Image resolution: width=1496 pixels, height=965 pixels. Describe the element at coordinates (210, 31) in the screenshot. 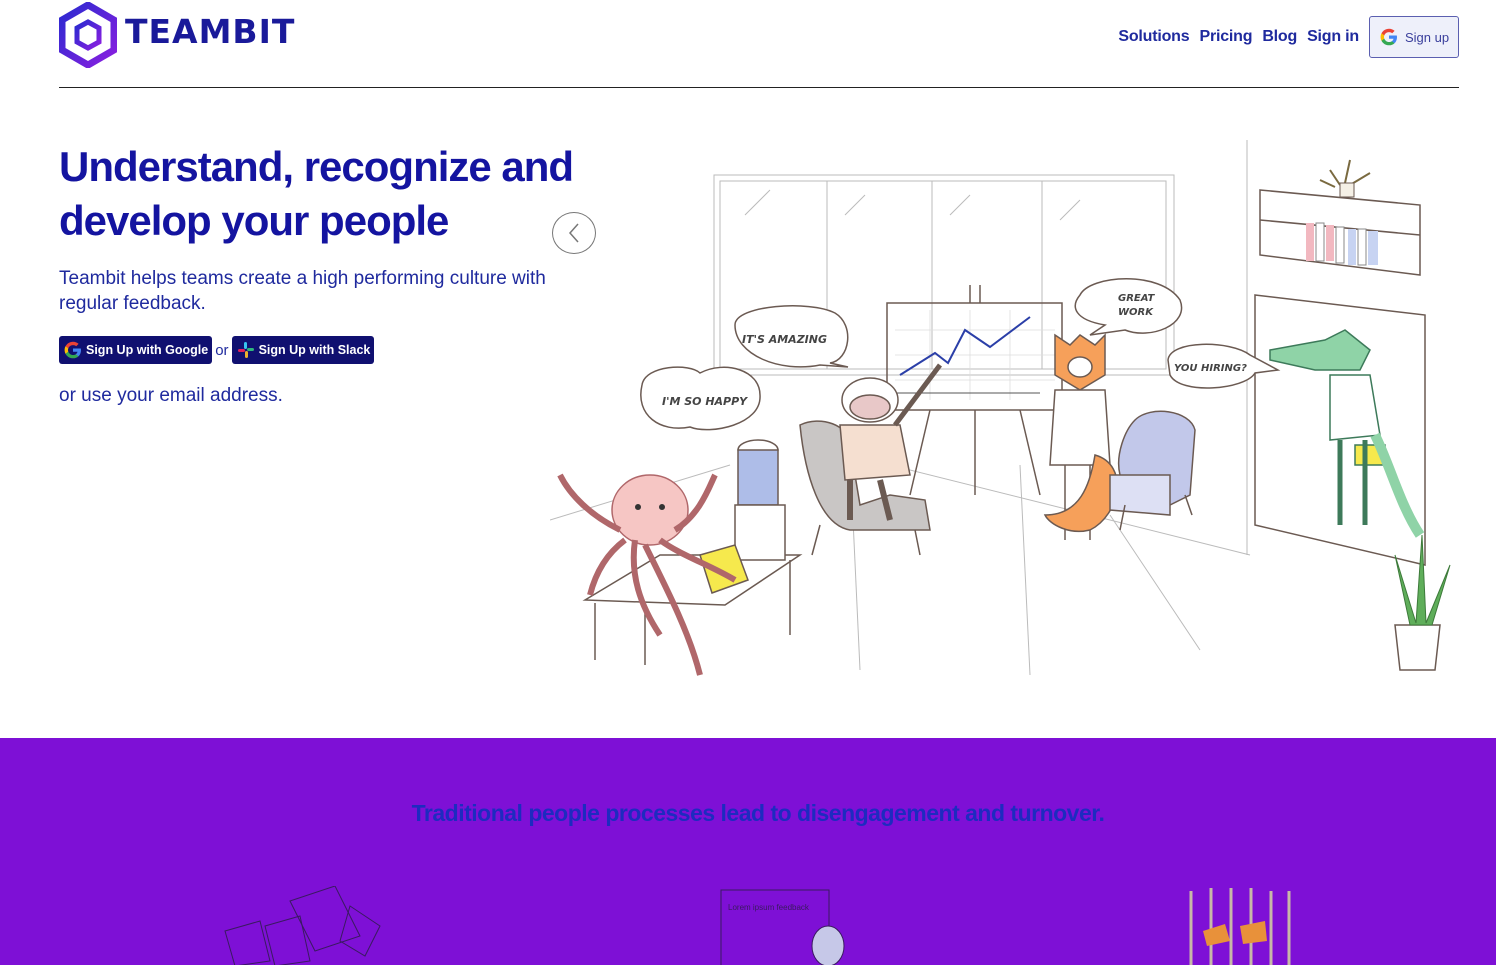

I see `logo-text: TEAMBIT` at that location.